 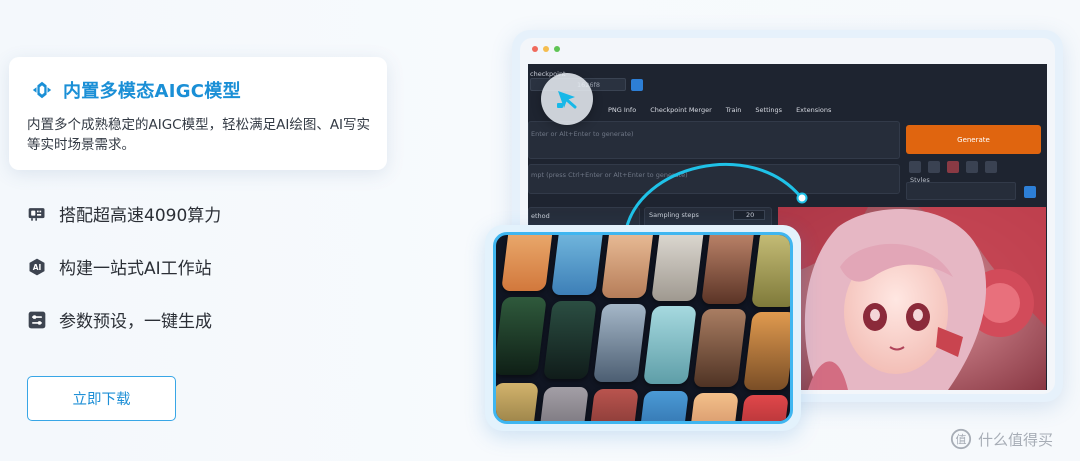 What do you see at coordinates (768, 110) in the screenshot?
I see `tab-settings: Settings` at bounding box center [768, 110].